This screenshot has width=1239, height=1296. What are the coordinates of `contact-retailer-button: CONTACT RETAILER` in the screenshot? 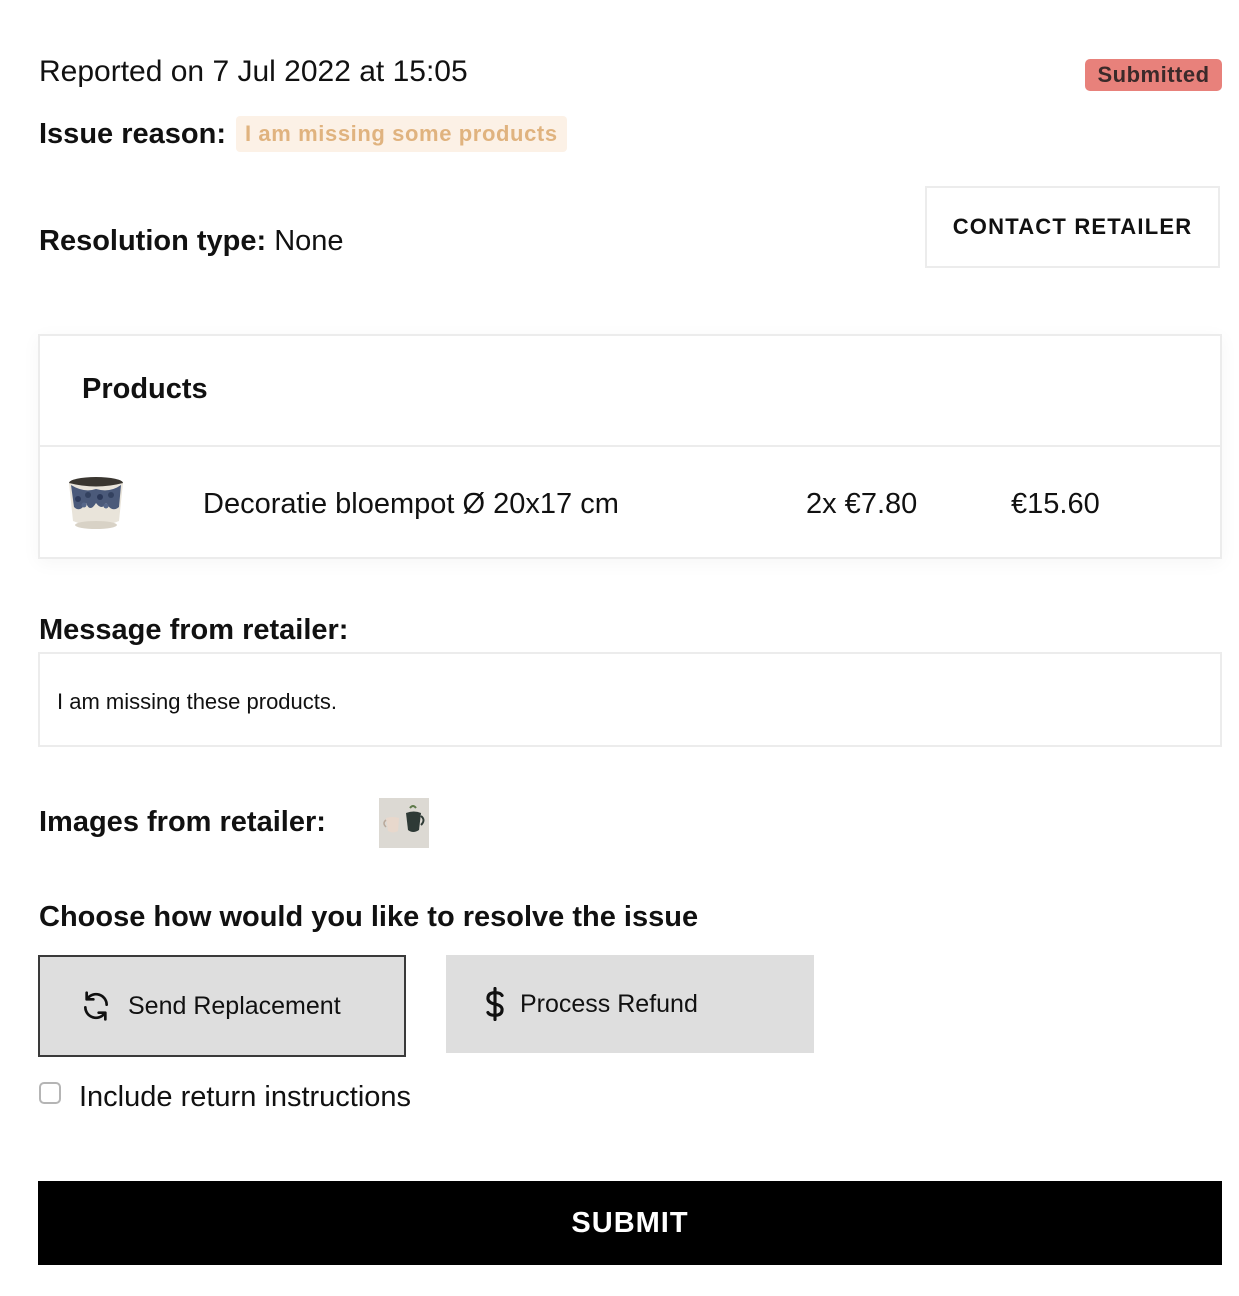 It's located at (1072, 227).